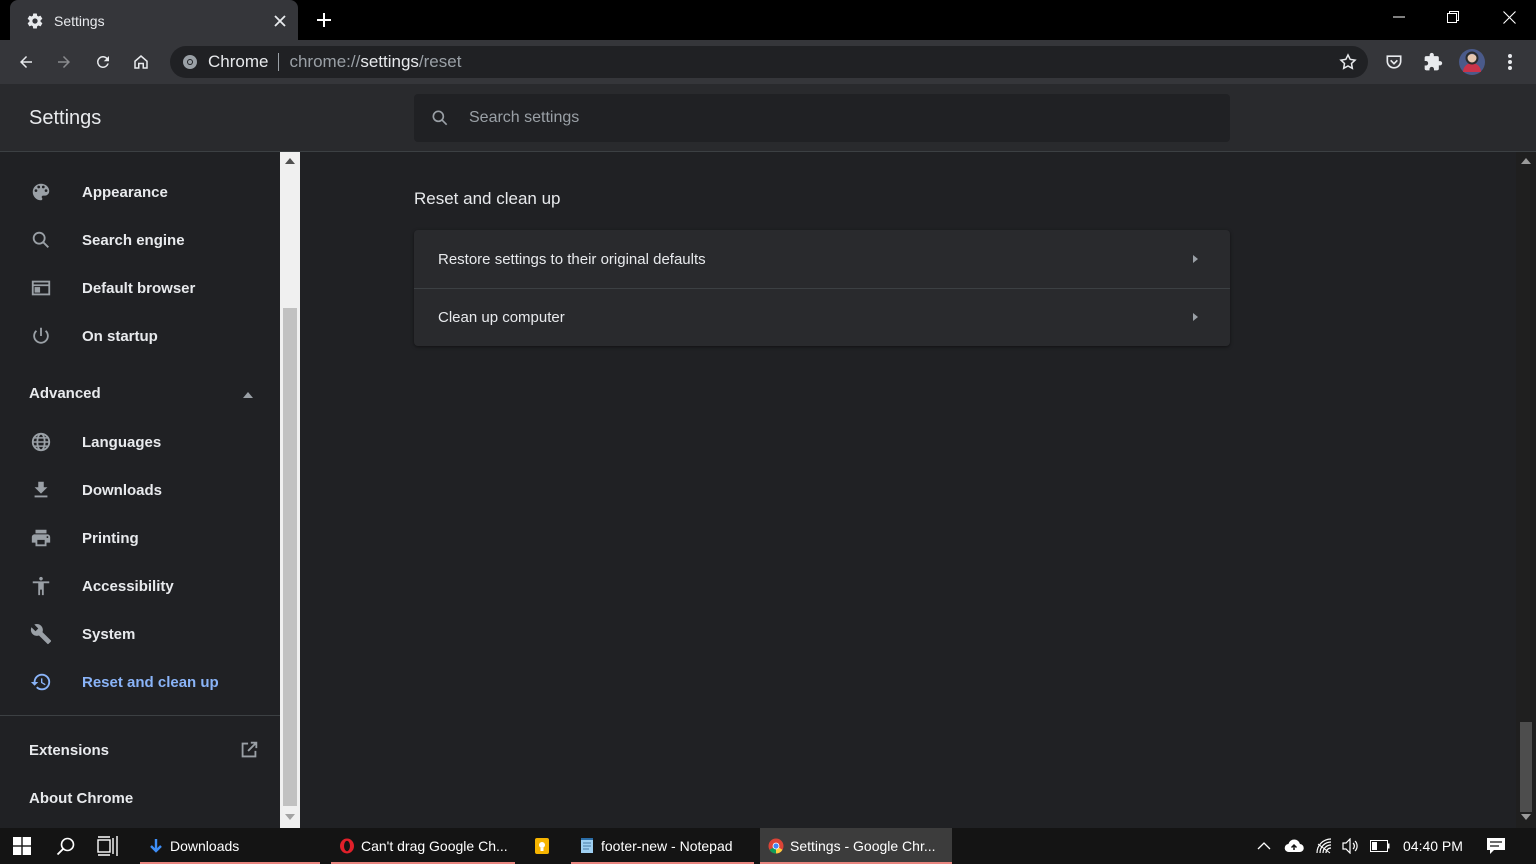 The image size is (1536, 864). I want to click on search-icon, so click(41, 240).